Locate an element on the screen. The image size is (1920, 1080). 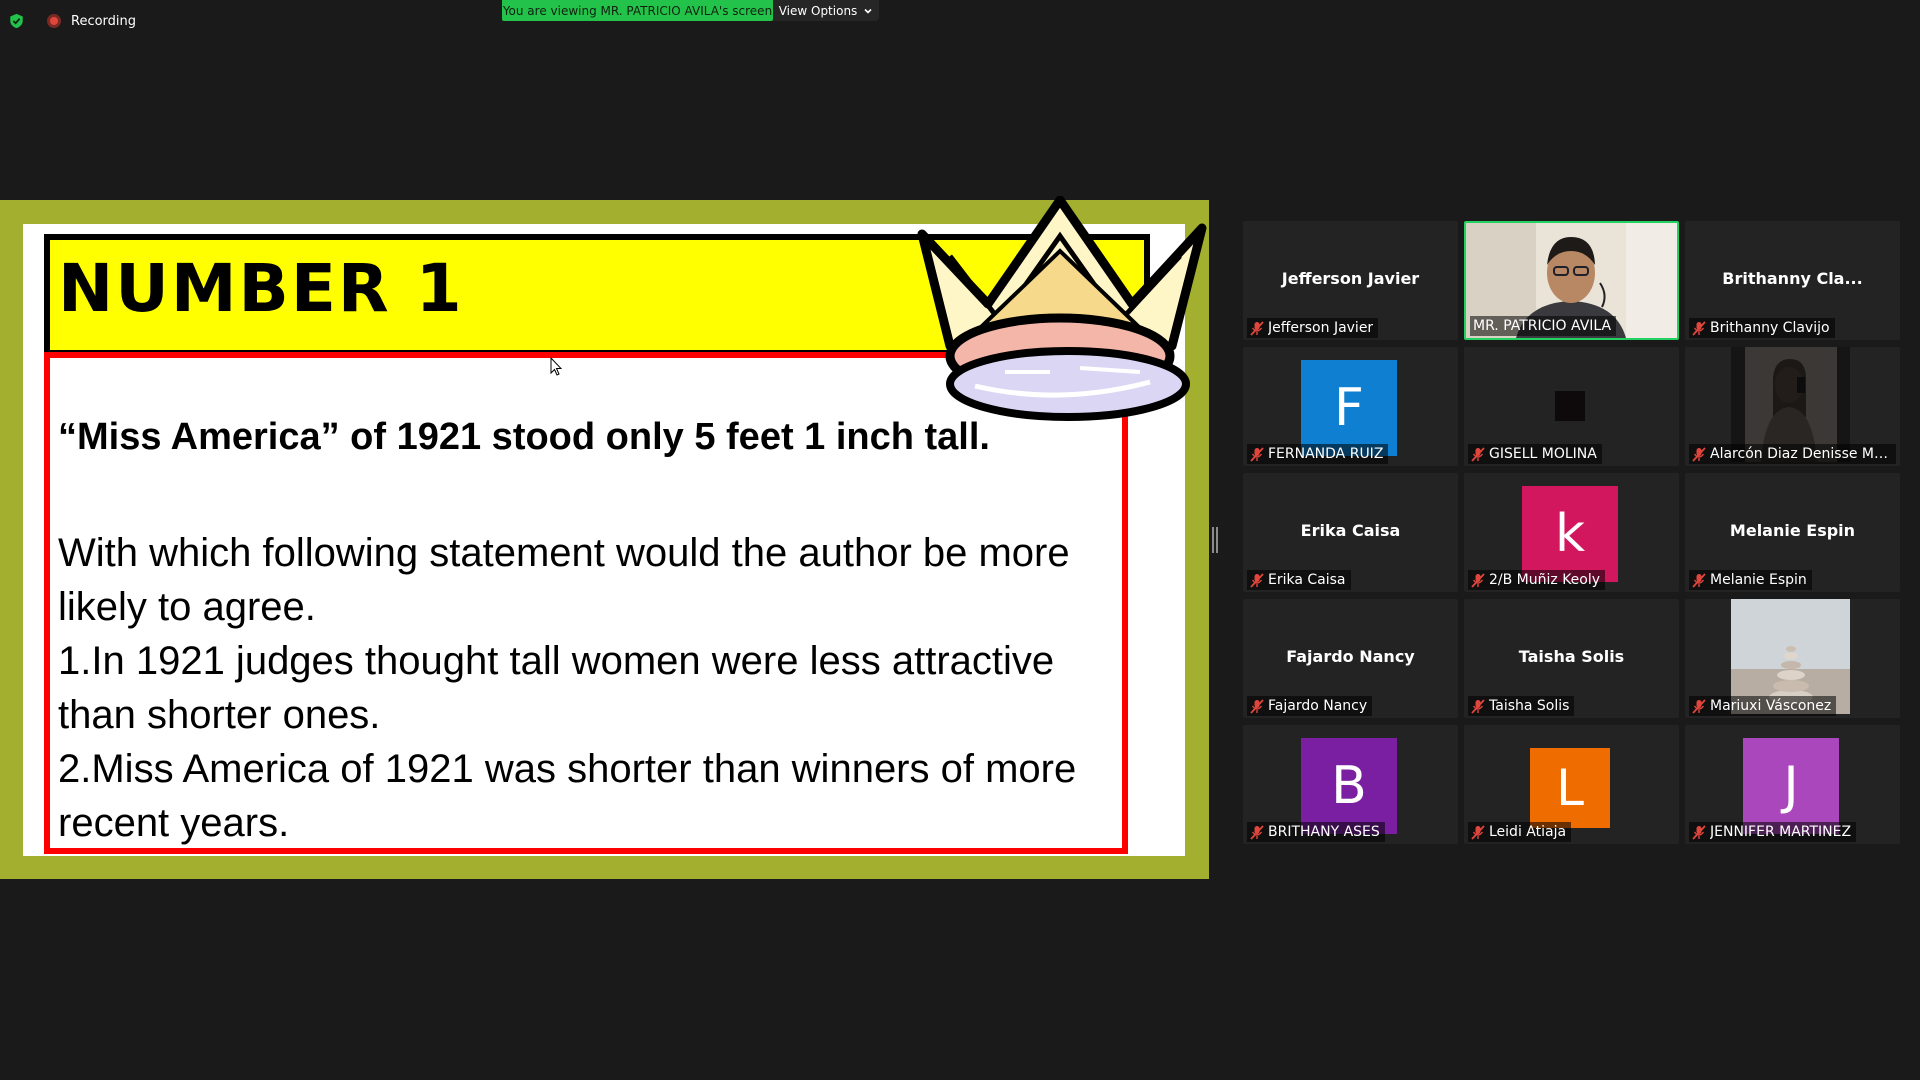
avatar: F is located at coordinates (1349, 408).